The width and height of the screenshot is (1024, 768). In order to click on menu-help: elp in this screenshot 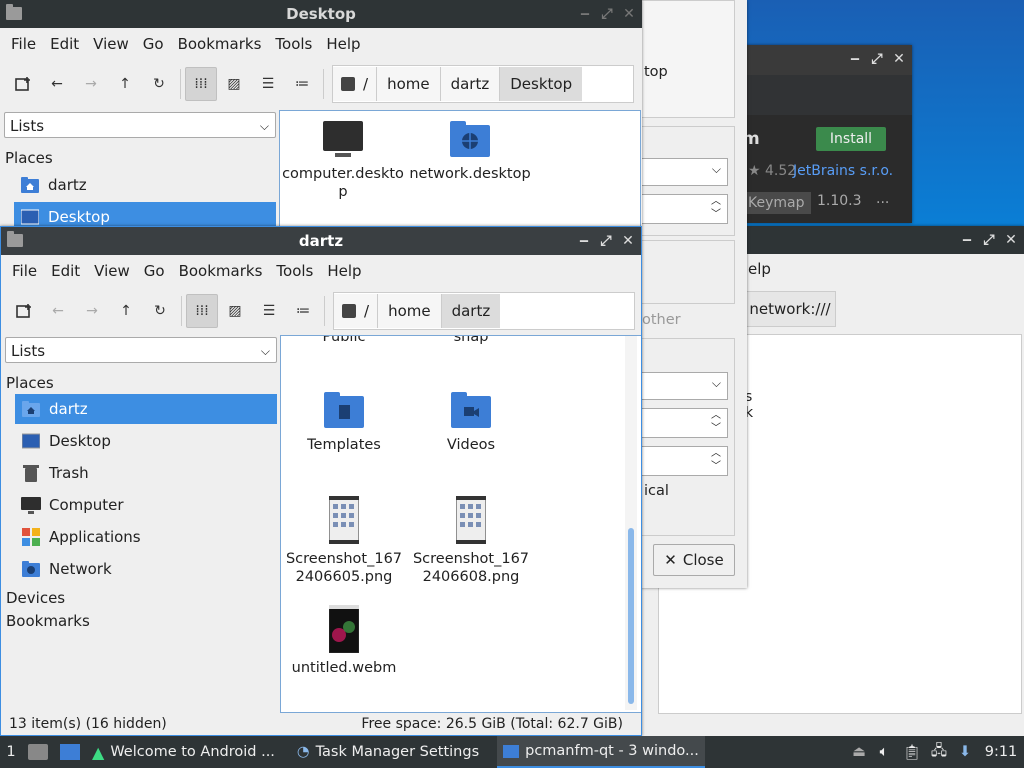, I will do `click(759, 269)`.